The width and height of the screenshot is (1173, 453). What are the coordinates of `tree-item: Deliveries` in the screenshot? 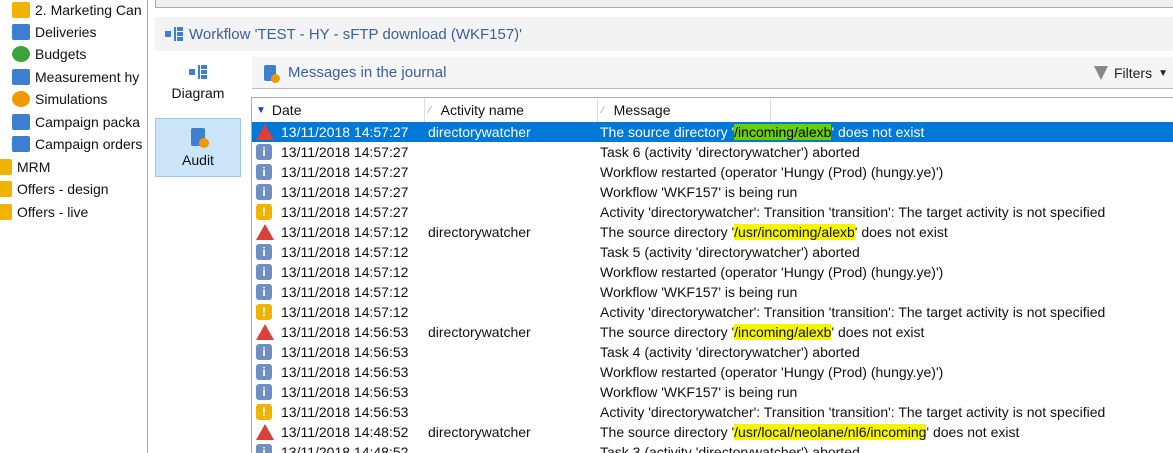 It's located at (54, 32).